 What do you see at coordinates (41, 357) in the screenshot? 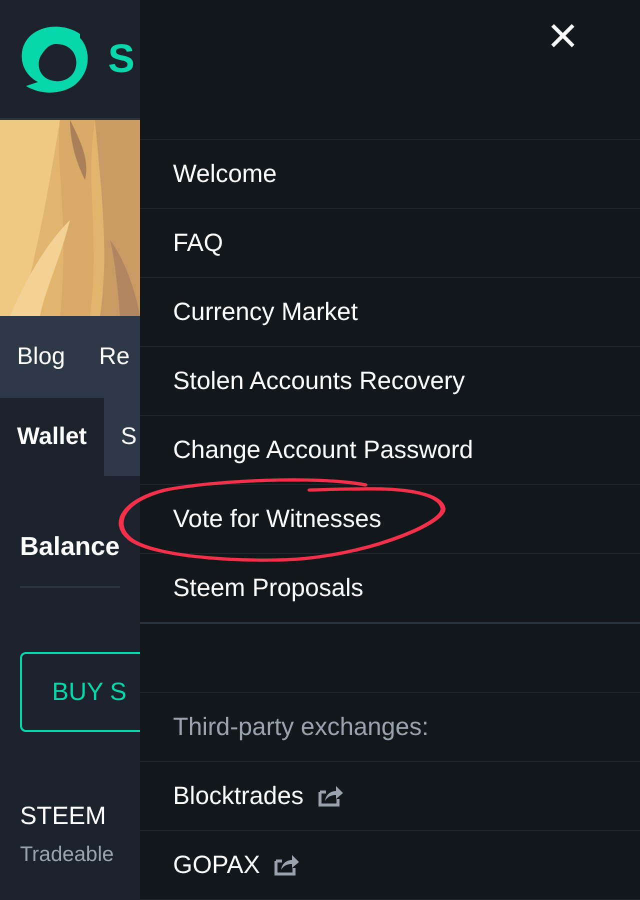
I see `nav-link: Blog` at bounding box center [41, 357].